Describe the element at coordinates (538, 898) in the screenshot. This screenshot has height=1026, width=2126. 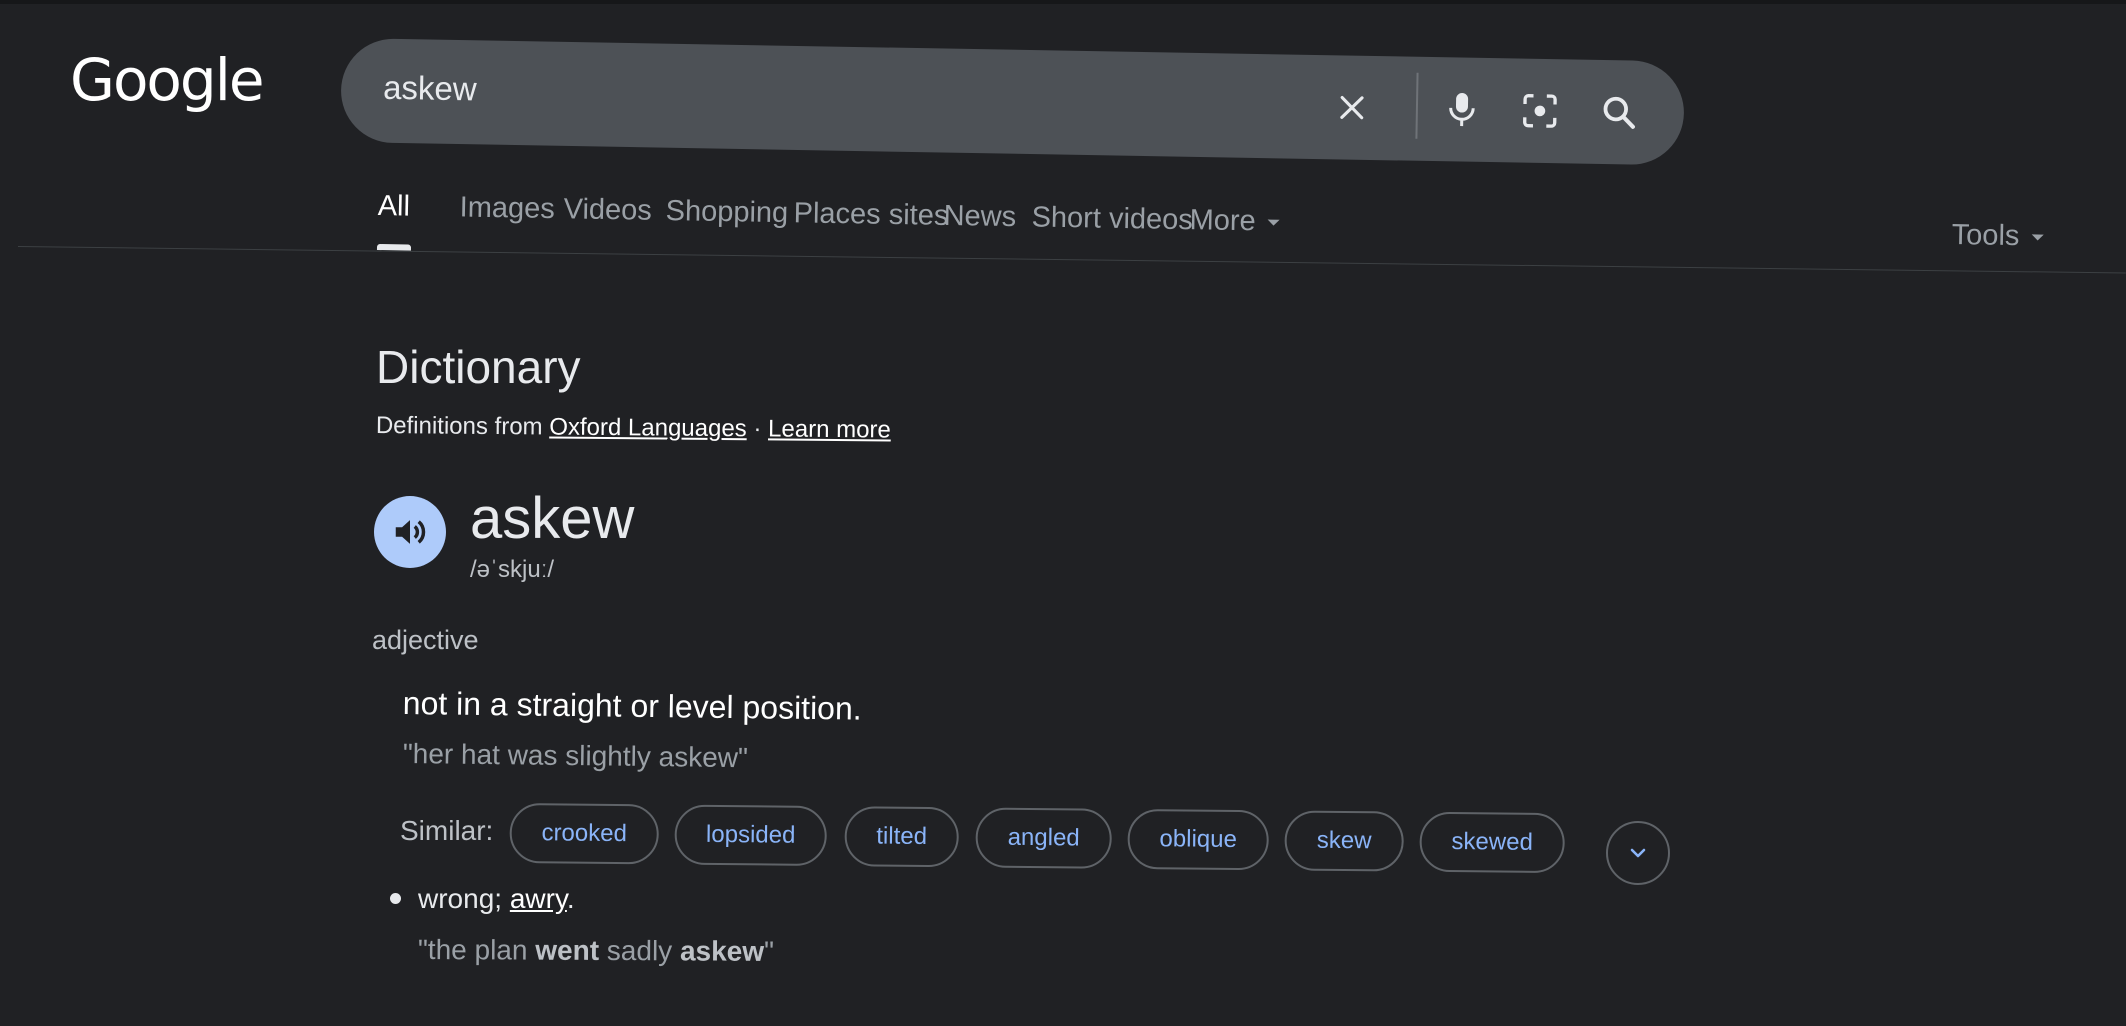
I see `awry-link: awry` at that location.